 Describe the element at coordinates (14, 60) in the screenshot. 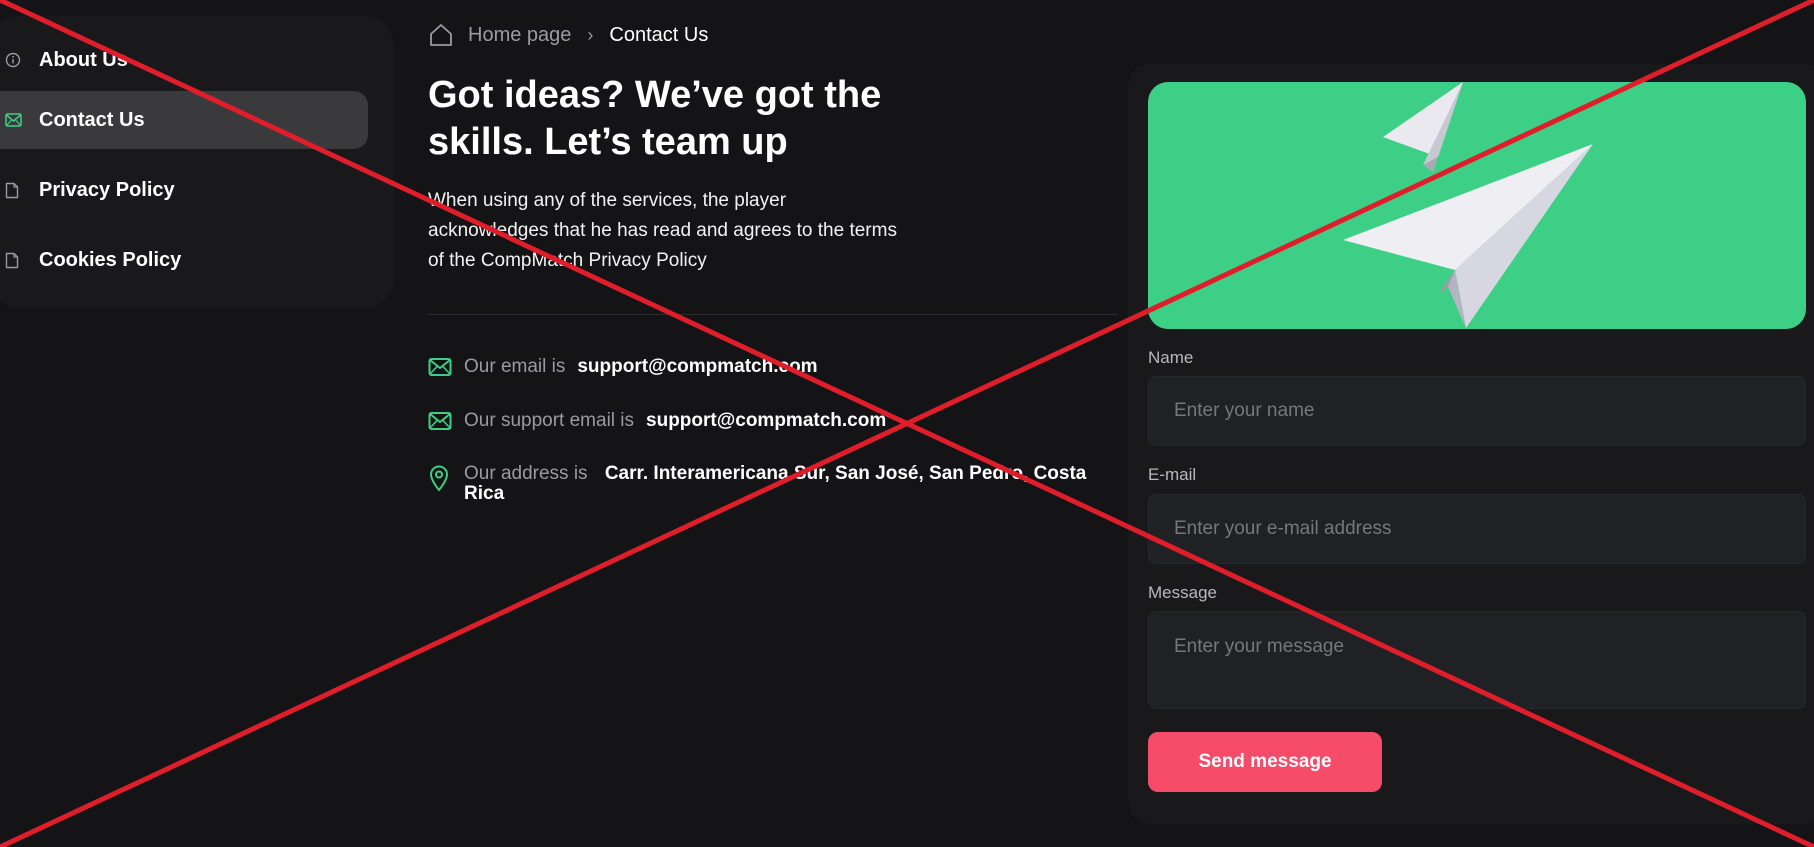

I see `info-icon` at that location.